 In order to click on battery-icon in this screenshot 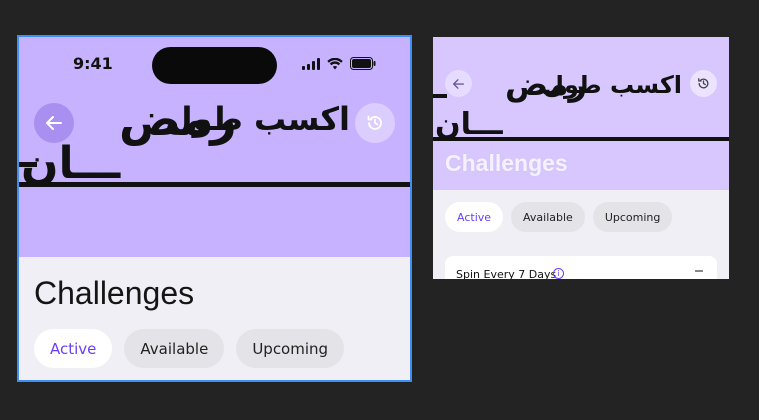, I will do `click(363, 63)`.